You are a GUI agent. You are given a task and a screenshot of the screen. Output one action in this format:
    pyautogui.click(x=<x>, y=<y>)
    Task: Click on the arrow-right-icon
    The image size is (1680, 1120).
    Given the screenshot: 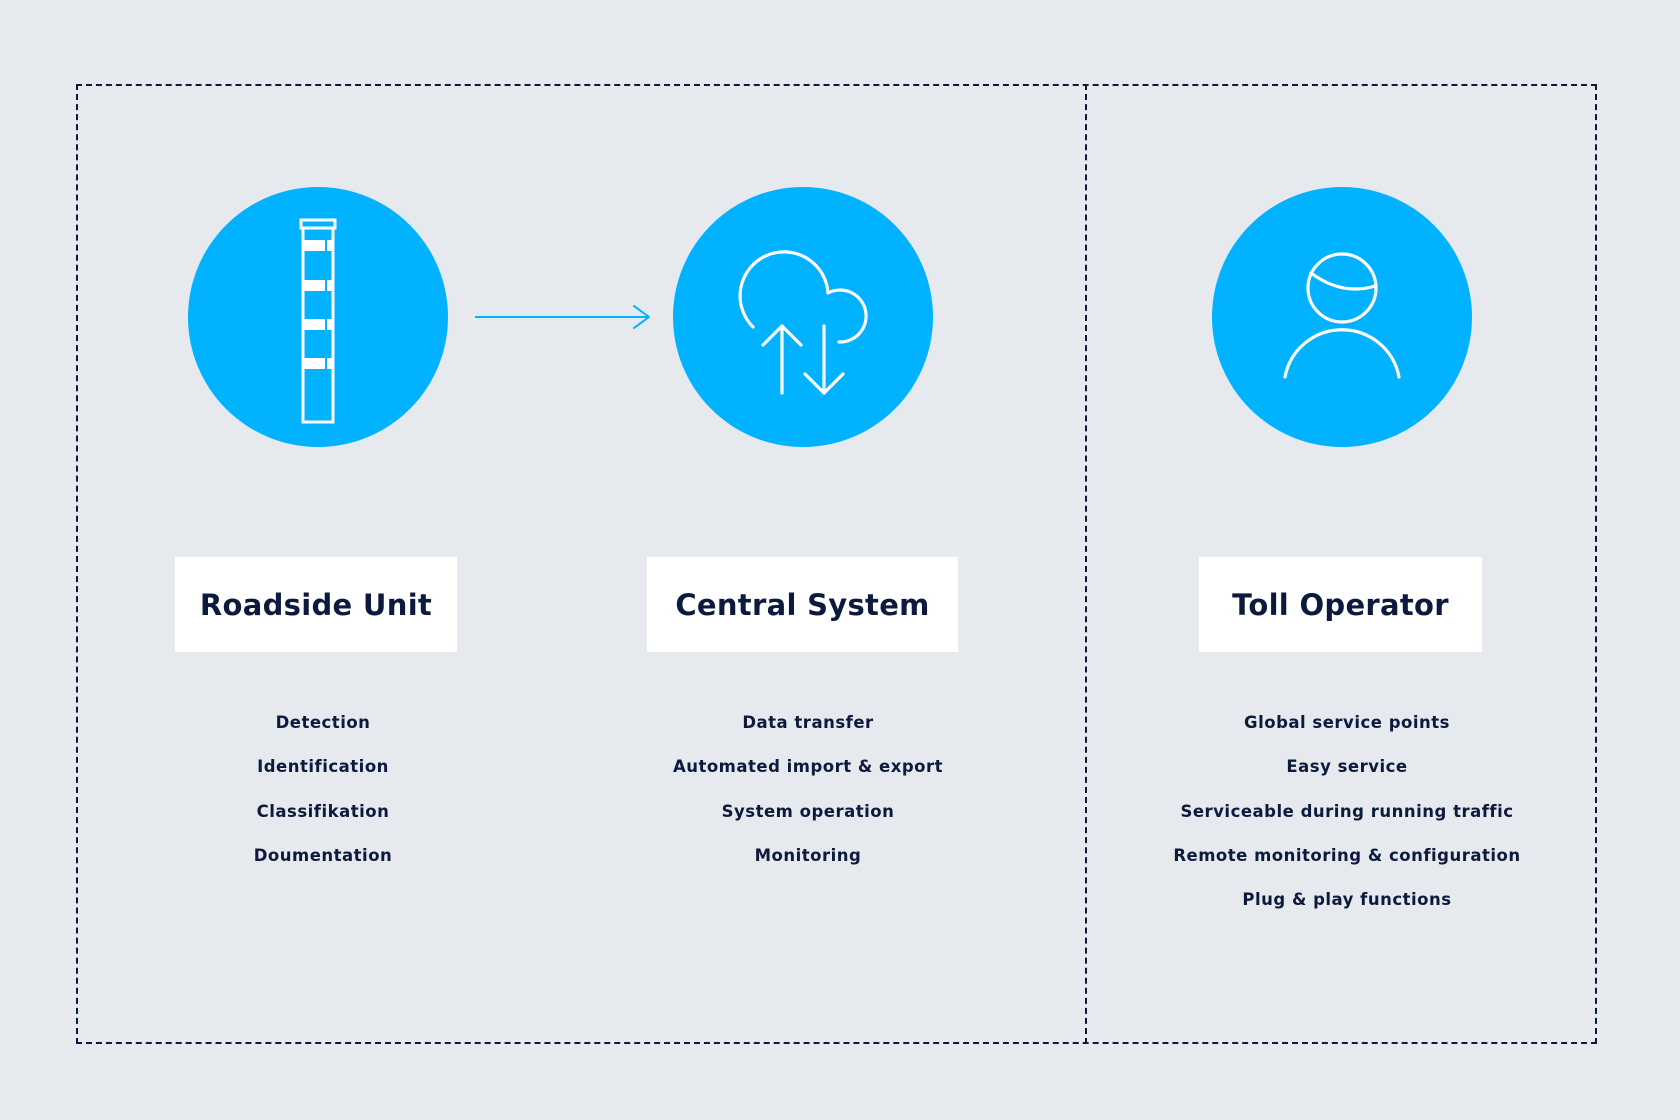 What is the action you would take?
    pyautogui.click(x=562, y=317)
    